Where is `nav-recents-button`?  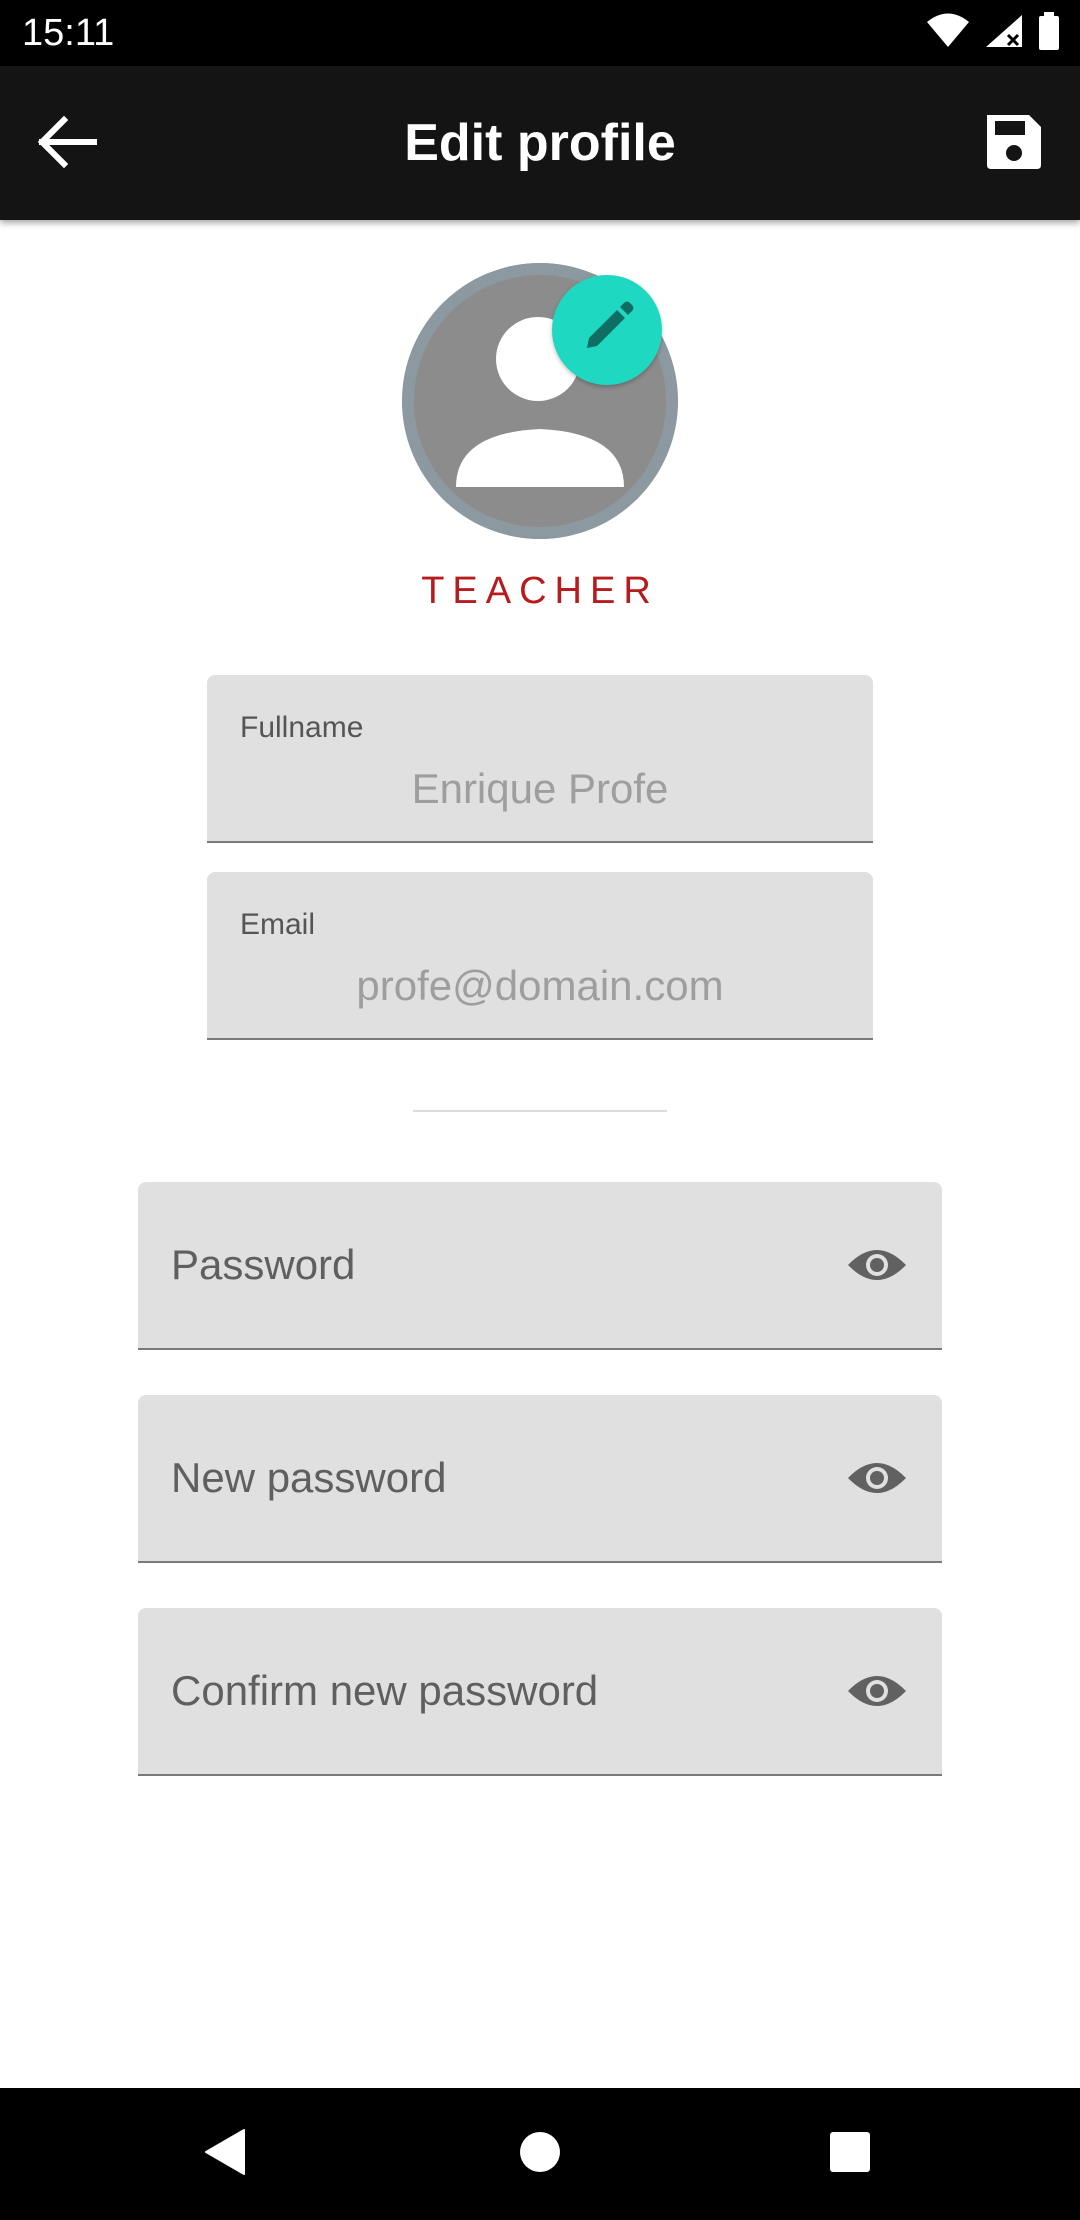 nav-recents-button is located at coordinates (850, 2154).